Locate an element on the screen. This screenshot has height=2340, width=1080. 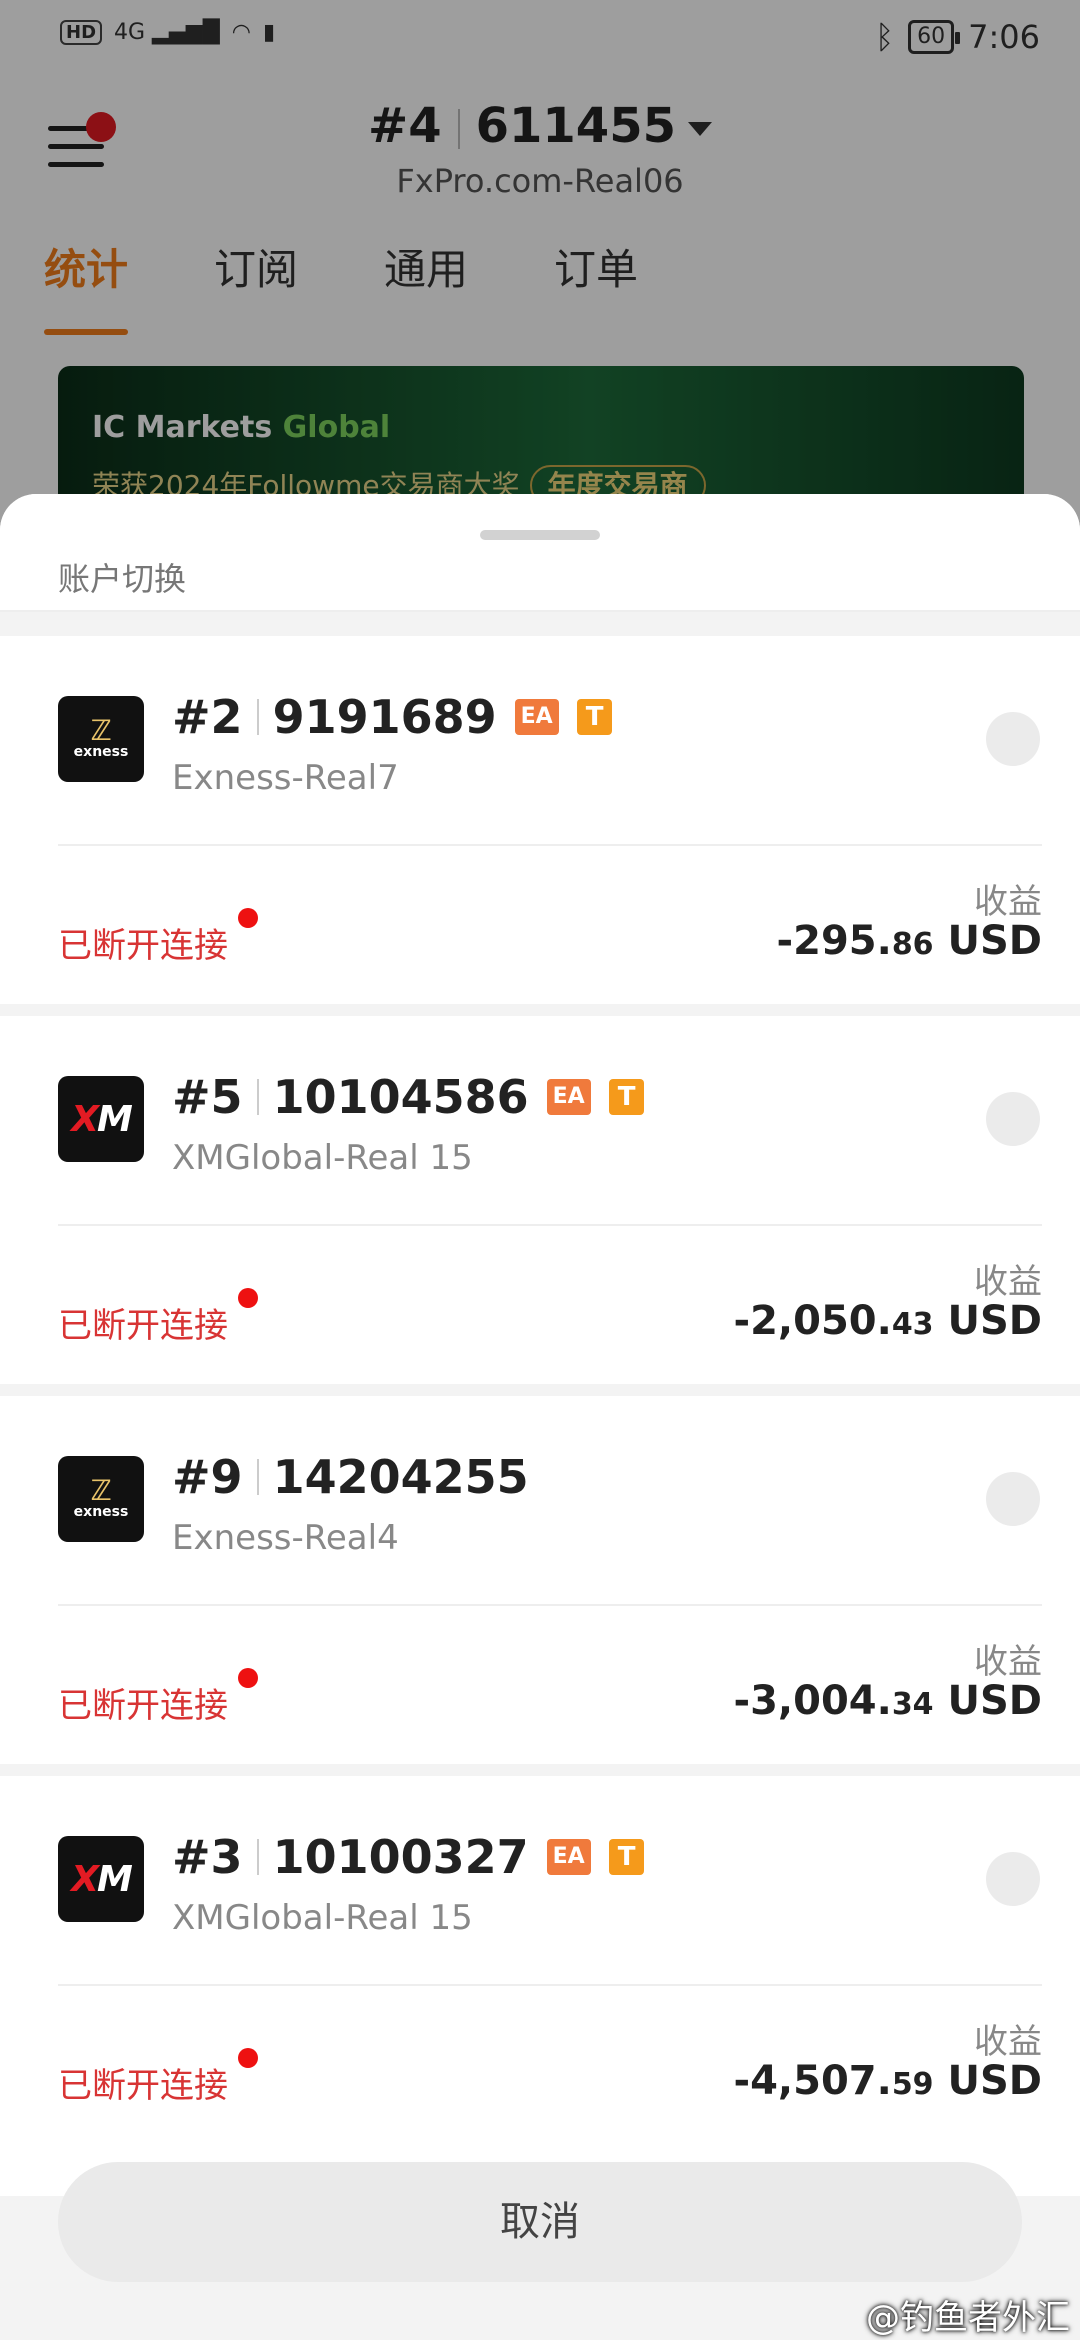
cancel-button: 取消 is located at coordinates (540, 2222).